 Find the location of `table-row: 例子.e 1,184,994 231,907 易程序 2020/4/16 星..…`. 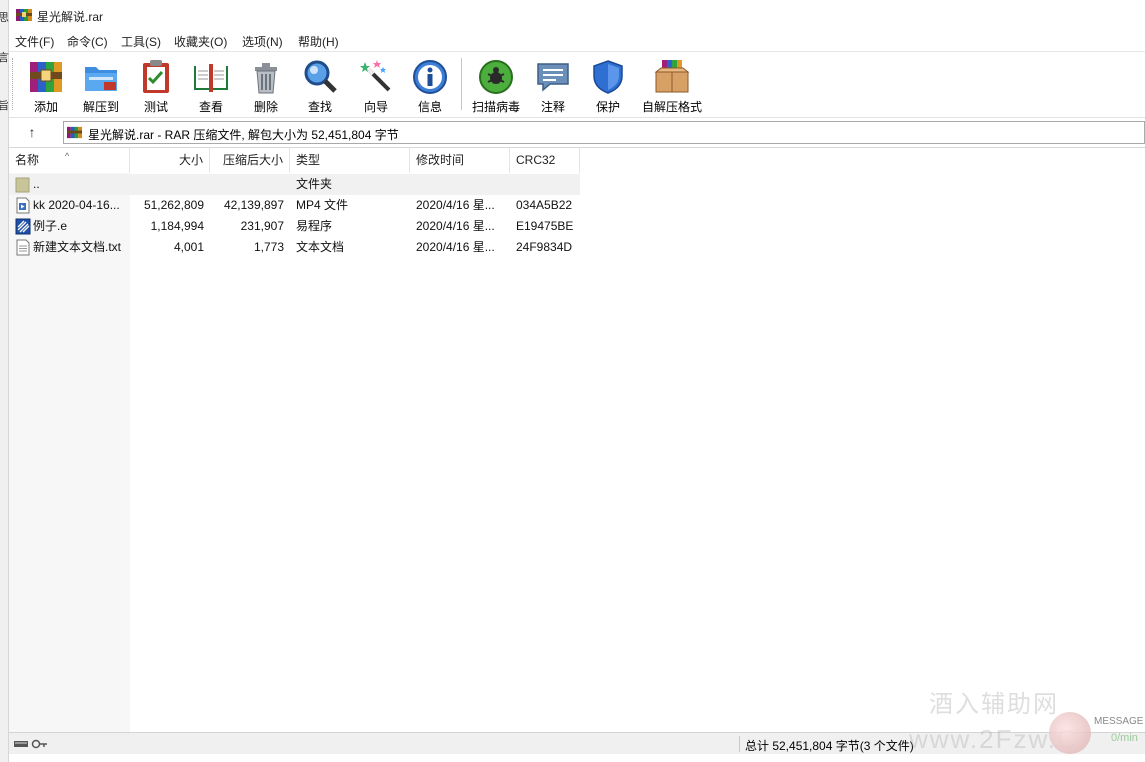

table-row: 例子.e 1,184,994 231,907 易程序 2020/4/16 星..… is located at coordinates (294, 226).